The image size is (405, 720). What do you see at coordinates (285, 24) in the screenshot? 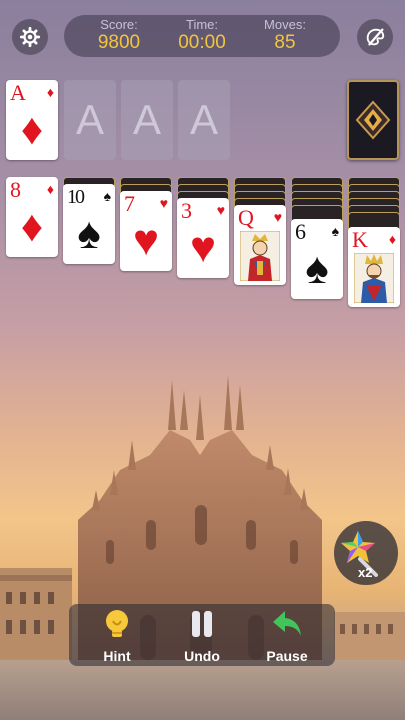
I see `moves-label: Moves:` at bounding box center [285, 24].